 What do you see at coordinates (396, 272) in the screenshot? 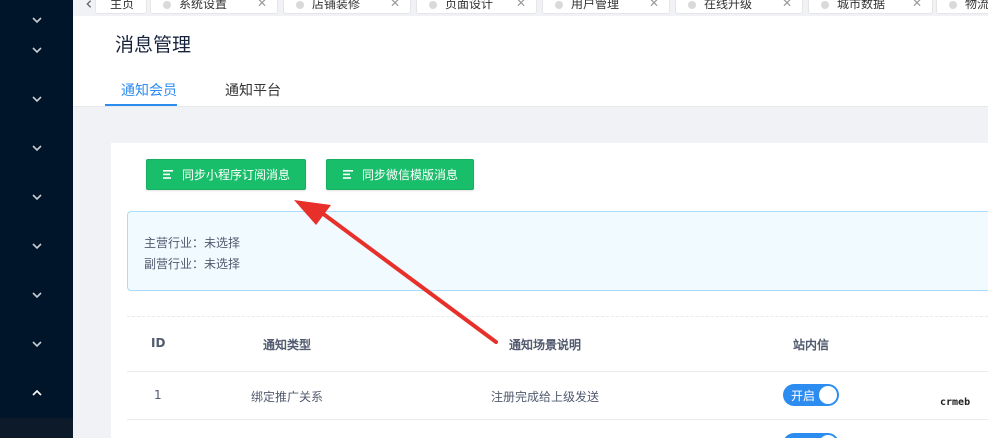
I see `annotation-arrow` at bounding box center [396, 272].